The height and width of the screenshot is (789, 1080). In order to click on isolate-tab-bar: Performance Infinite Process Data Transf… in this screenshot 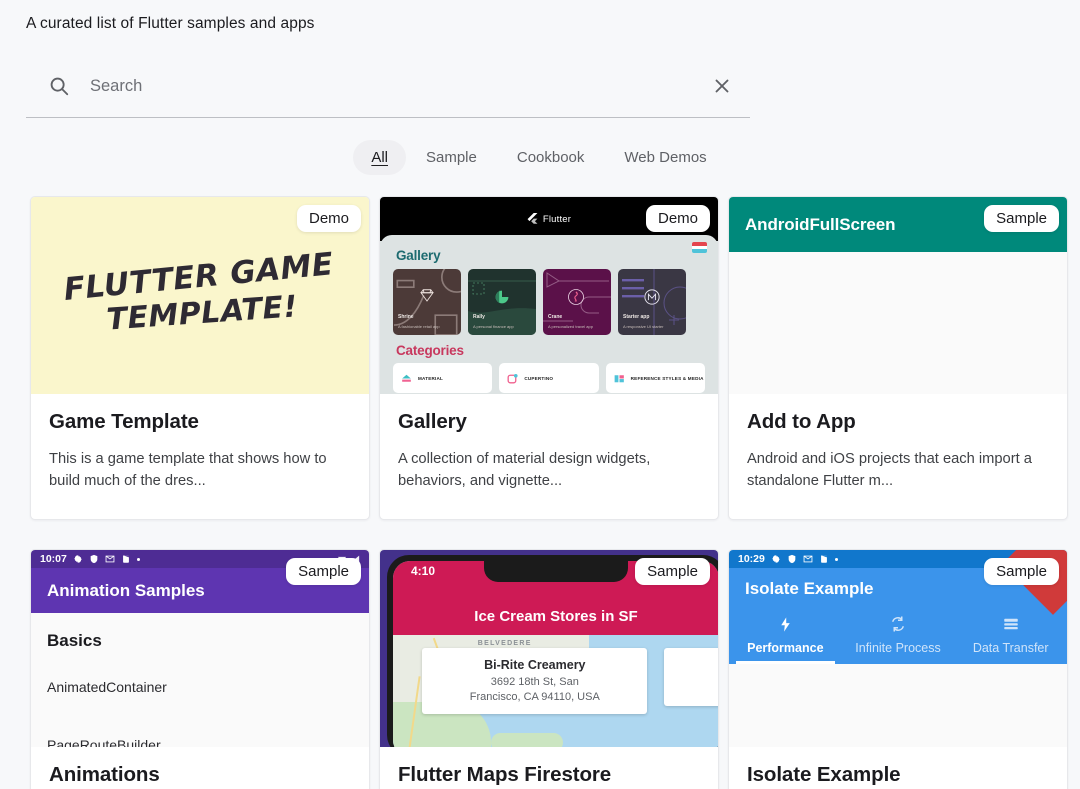, I will do `click(898, 638)`.